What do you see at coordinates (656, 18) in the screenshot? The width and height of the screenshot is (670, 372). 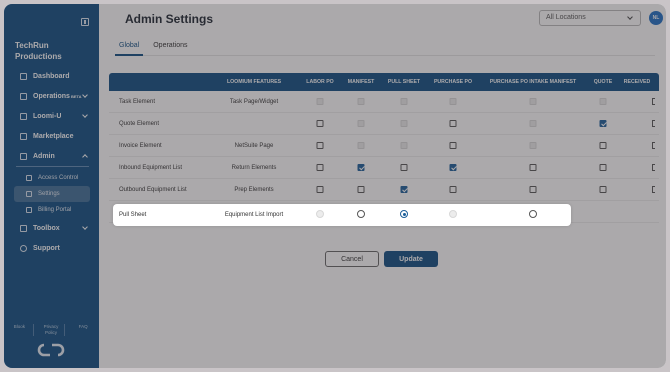 I see `avatar: NL` at bounding box center [656, 18].